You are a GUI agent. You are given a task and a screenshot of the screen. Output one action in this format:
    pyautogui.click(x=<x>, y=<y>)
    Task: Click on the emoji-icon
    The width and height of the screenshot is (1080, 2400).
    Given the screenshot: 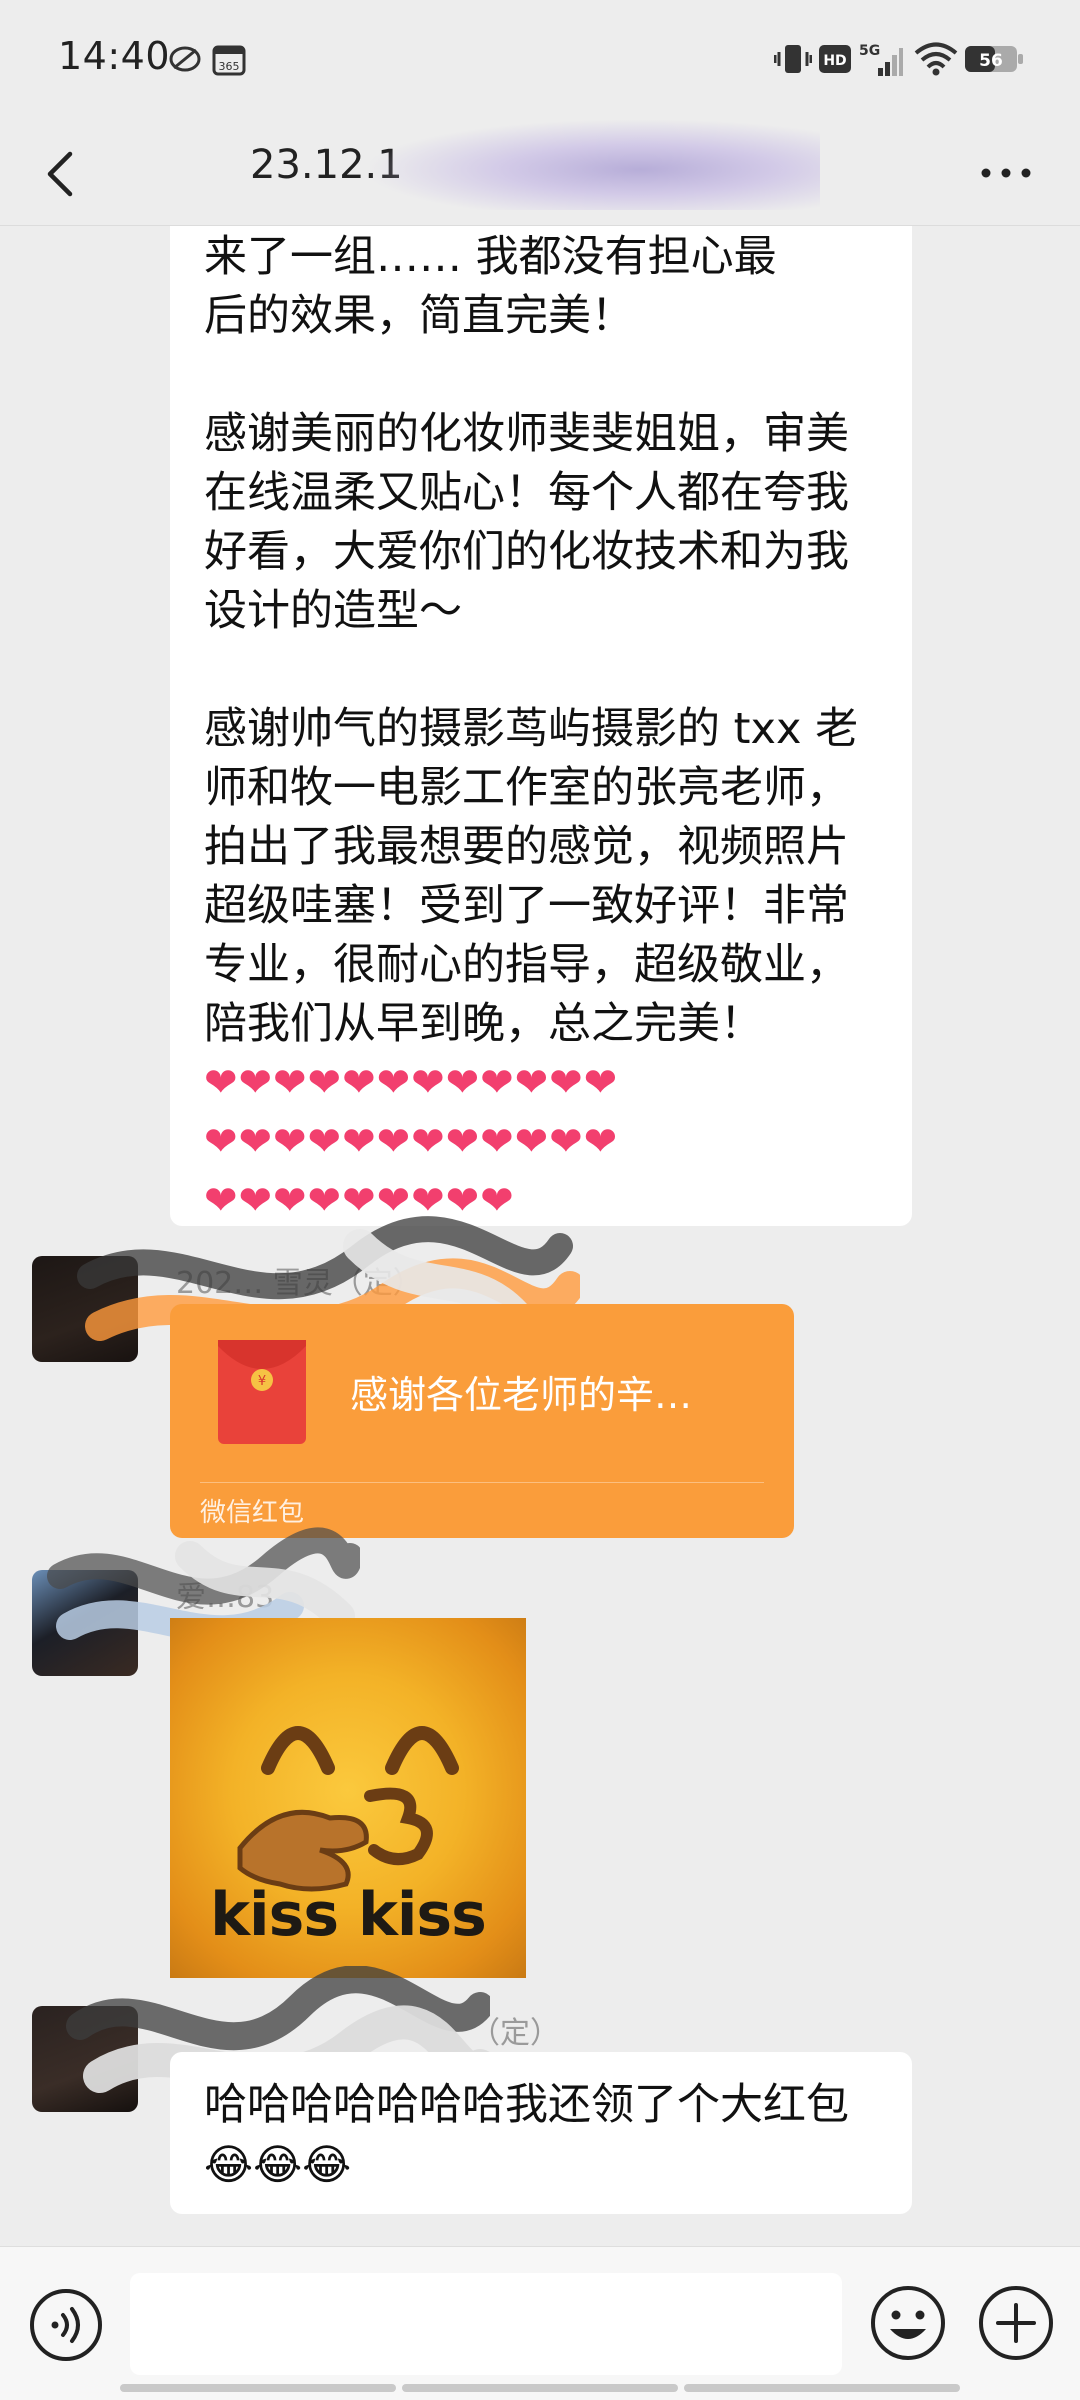 What is the action you would take?
    pyautogui.click(x=908, y=2323)
    